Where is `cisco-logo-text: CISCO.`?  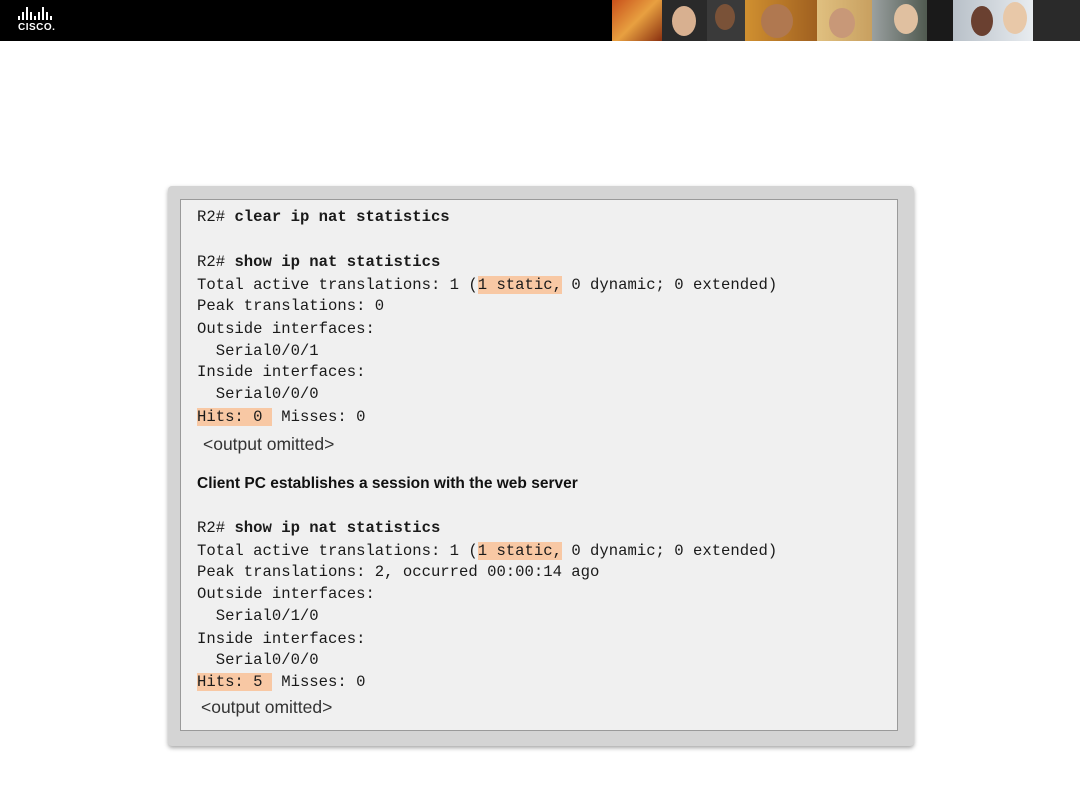 cisco-logo-text: CISCO. is located at coordinates (37, 27).